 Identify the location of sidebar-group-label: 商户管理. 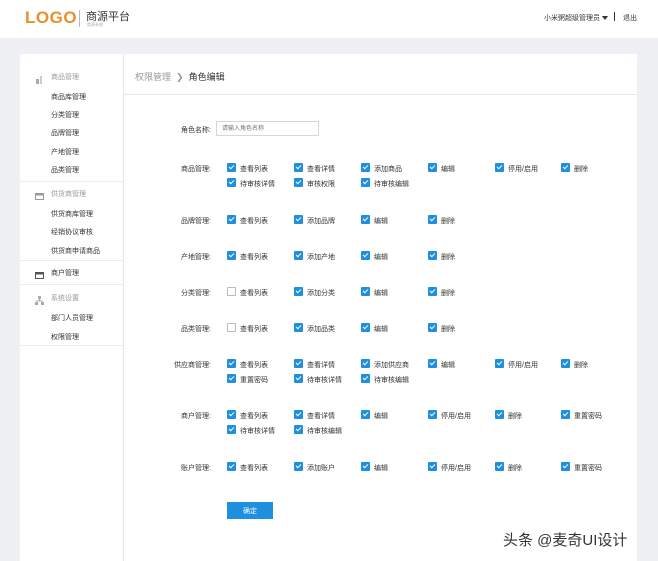
(65, 273).